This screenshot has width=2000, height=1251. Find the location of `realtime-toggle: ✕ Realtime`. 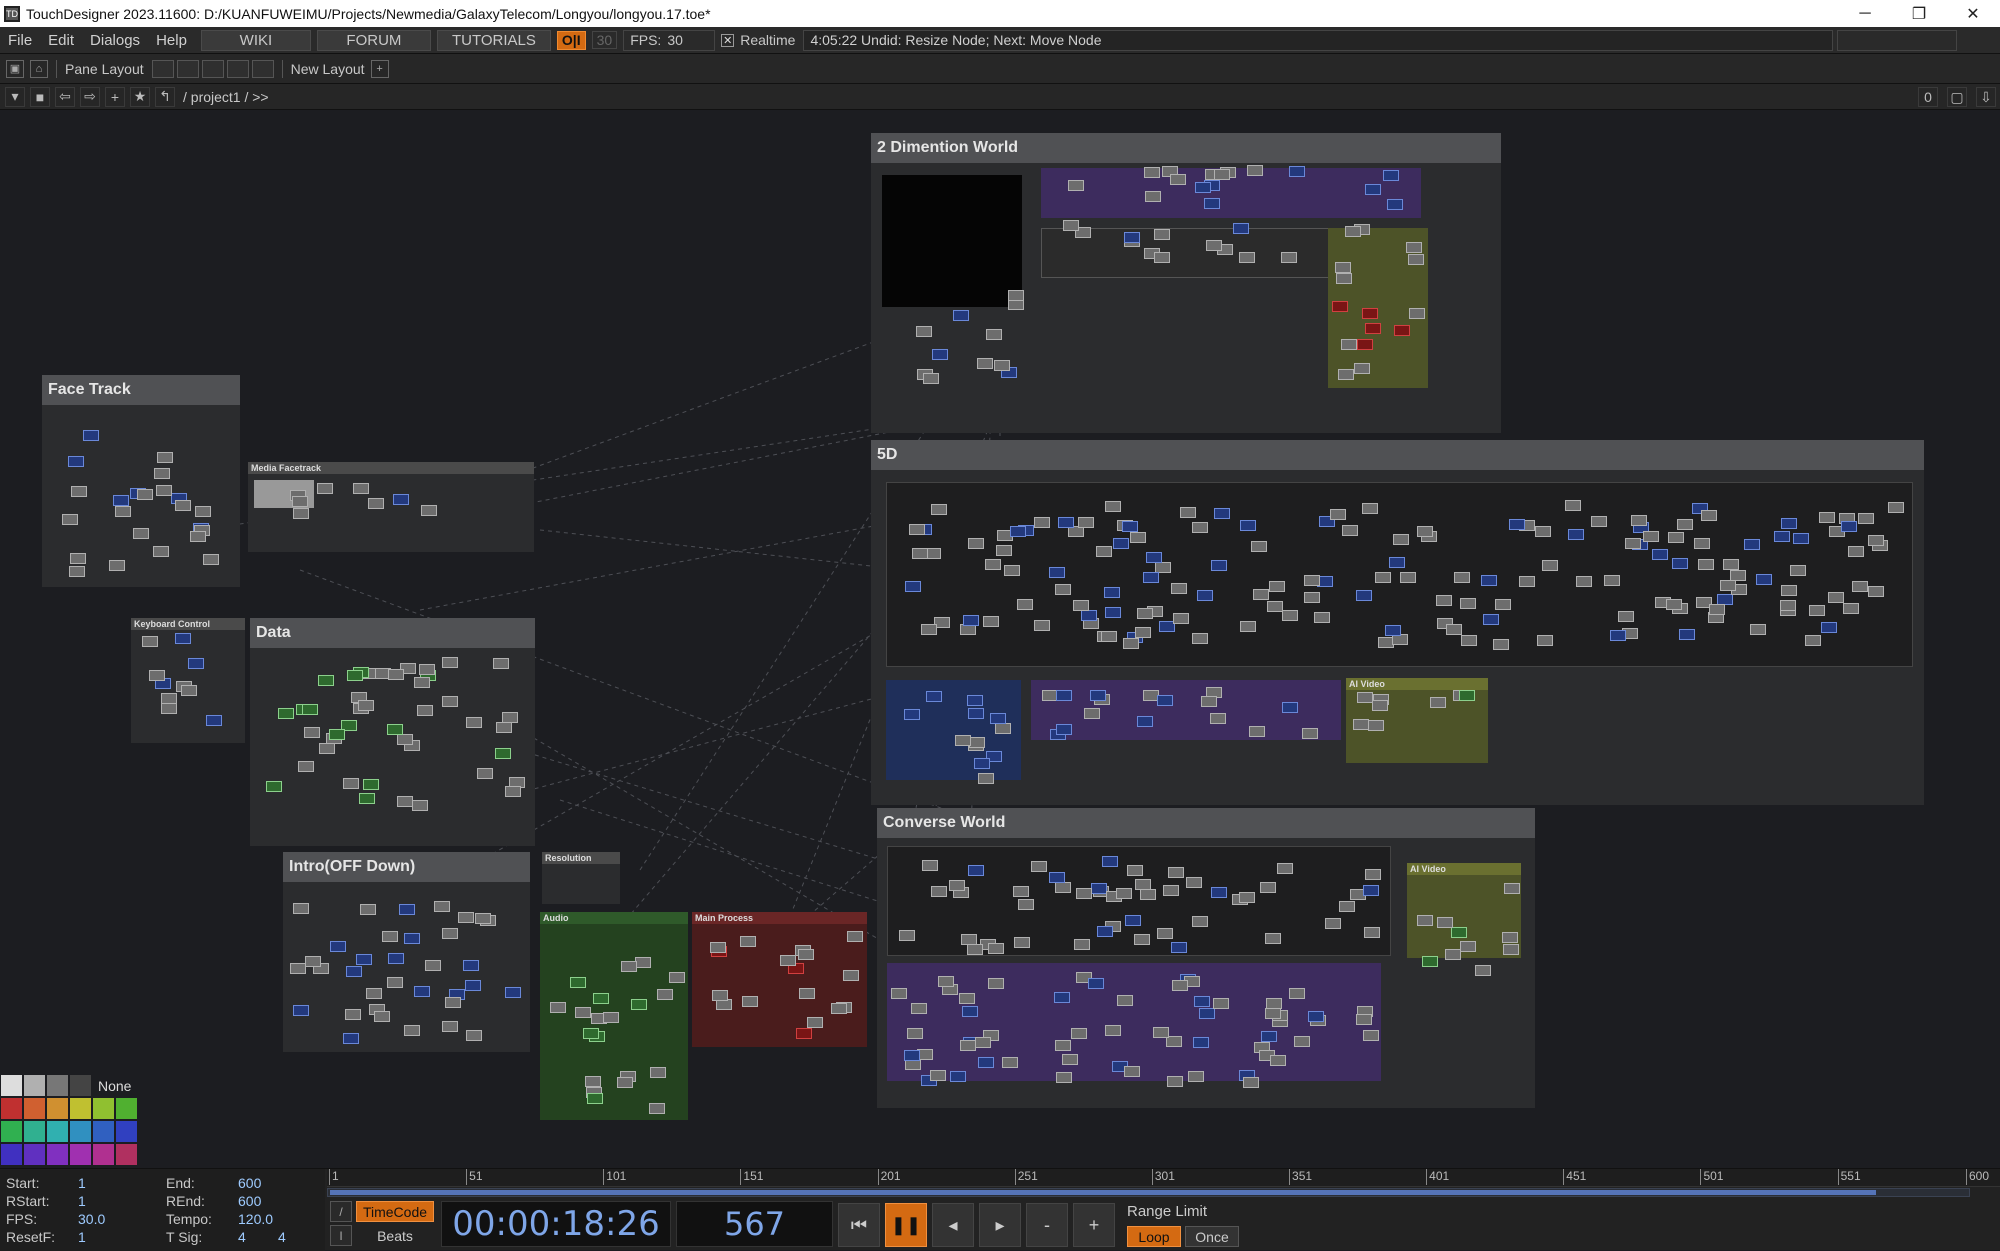

realtime-toggle: ✕ Realtime is located at coordinates (758, 40).